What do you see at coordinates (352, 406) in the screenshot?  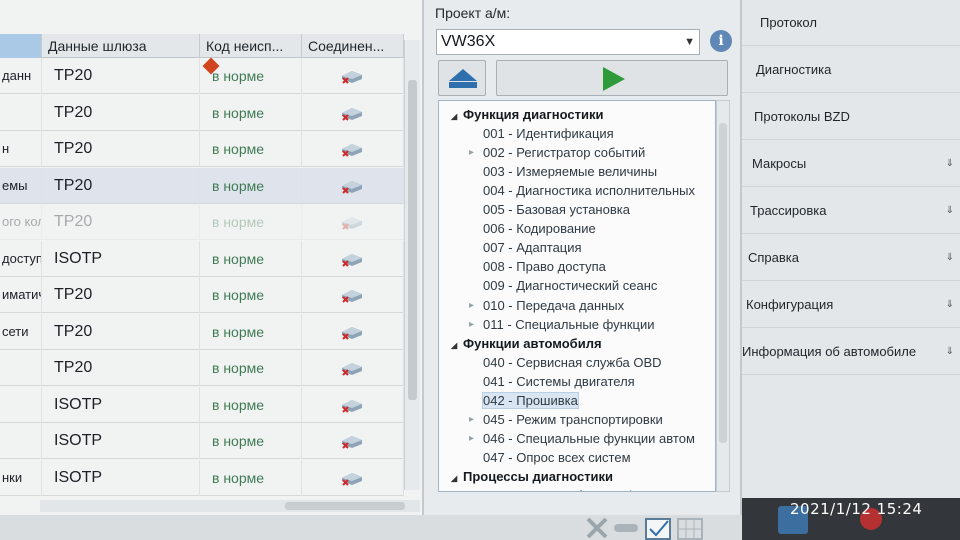 I see `connection-icon` at bounding box center [352, 406].